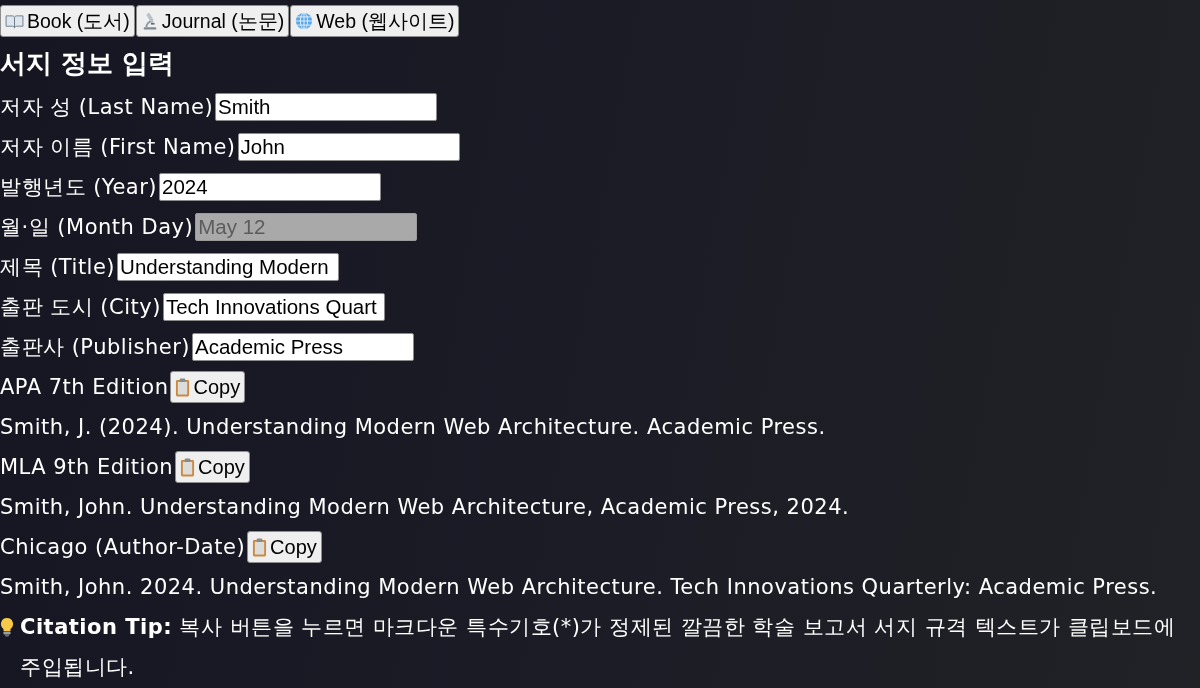 Image resolution: width=1200 pixels, height=688 pixels. I want to click on field-label: 저자 성 (Last Name), so click(107, 107).